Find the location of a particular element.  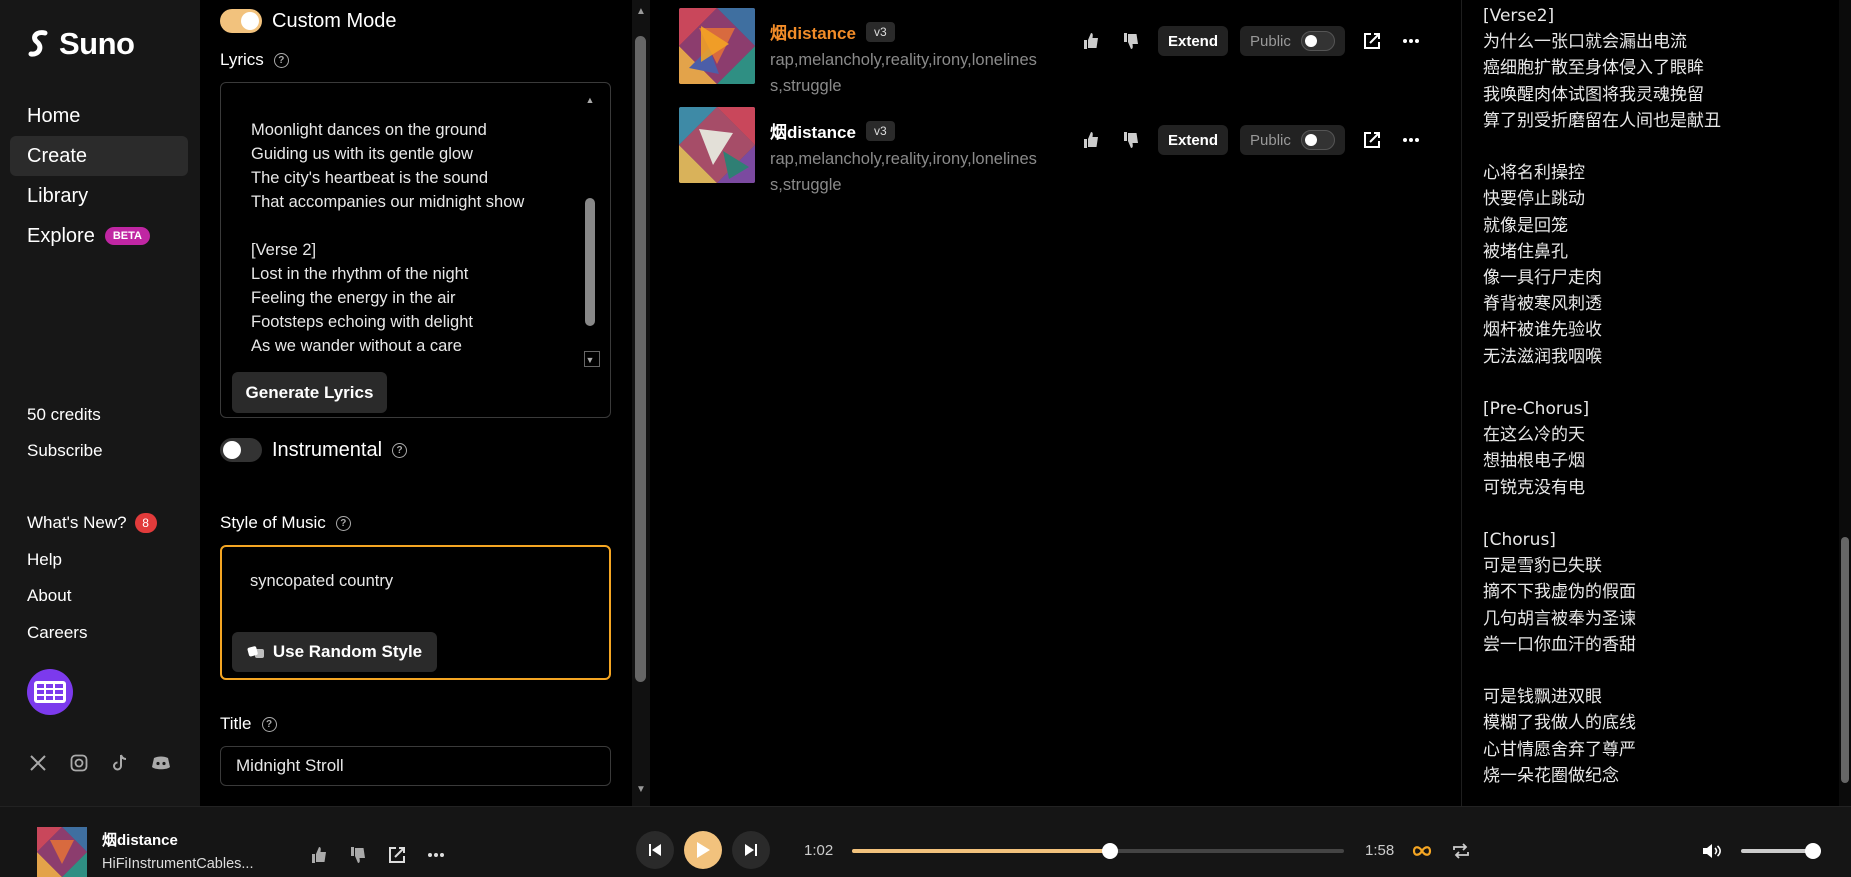

duration: 1:58 is located at coordinates (1380, 850).